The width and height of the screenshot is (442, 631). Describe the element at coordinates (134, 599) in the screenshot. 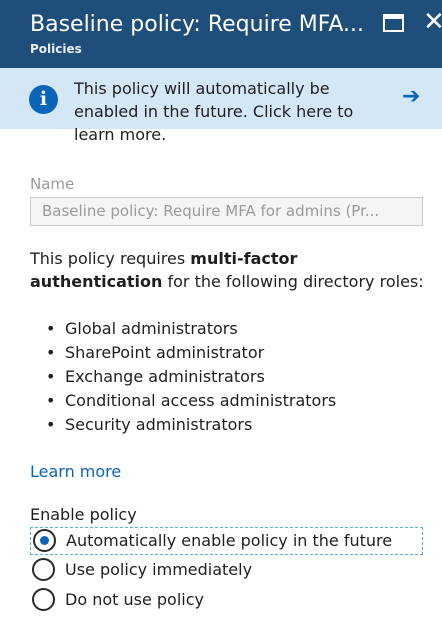

I see `radio-label: Do not use policy` at that location.